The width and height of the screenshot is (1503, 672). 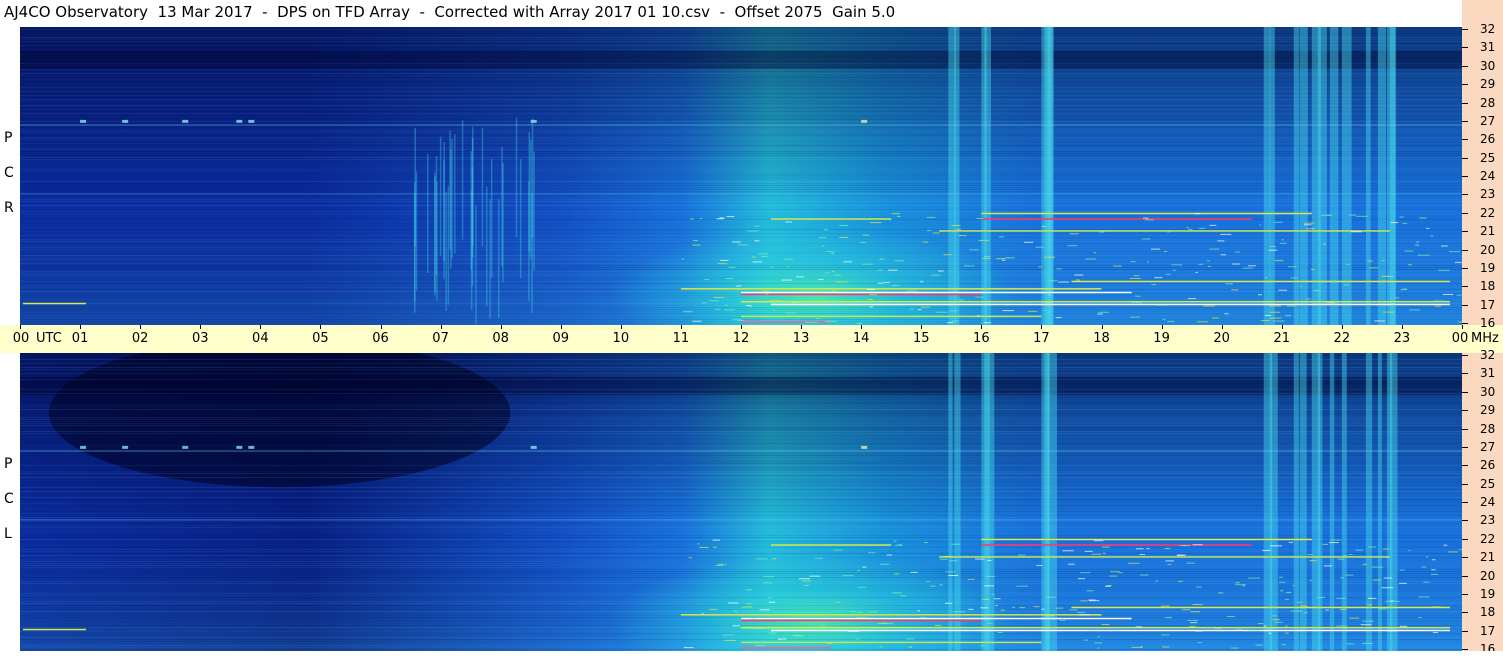 I want to click on time-tick-label: 10, so click(x=621, y=338).